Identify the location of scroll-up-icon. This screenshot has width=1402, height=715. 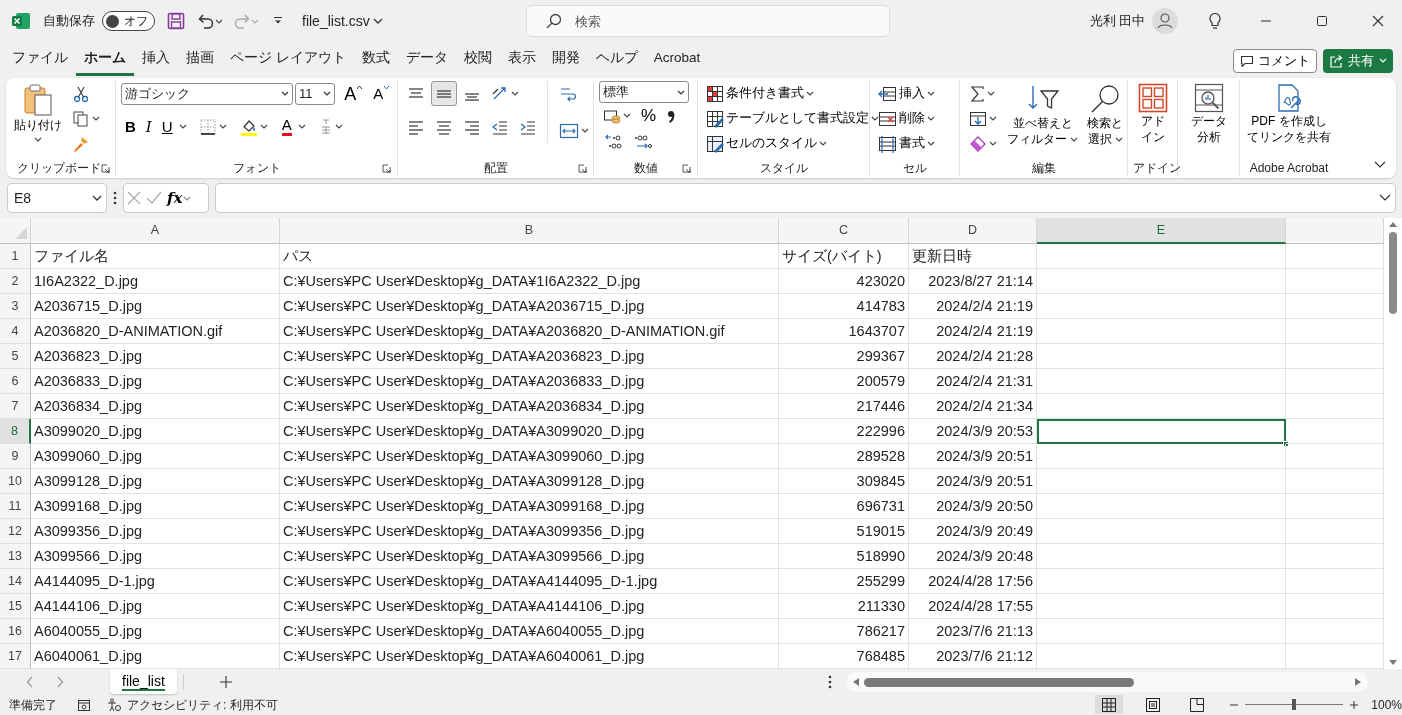
(1393, 224).